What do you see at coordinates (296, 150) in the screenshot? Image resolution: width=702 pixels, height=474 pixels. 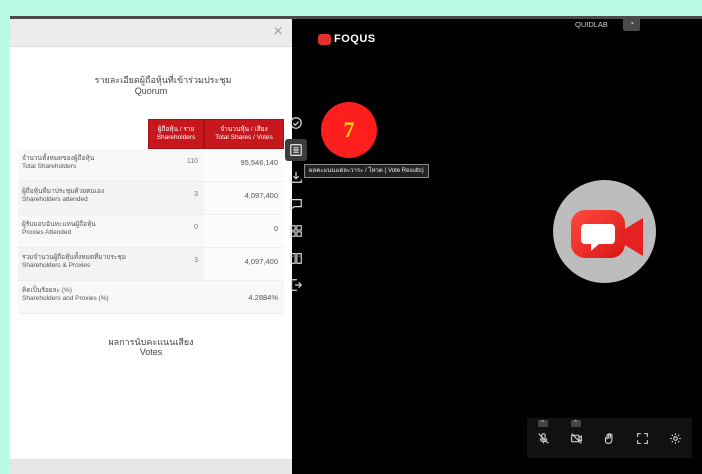 I see `list-icon` at bounding box center [296, 150].